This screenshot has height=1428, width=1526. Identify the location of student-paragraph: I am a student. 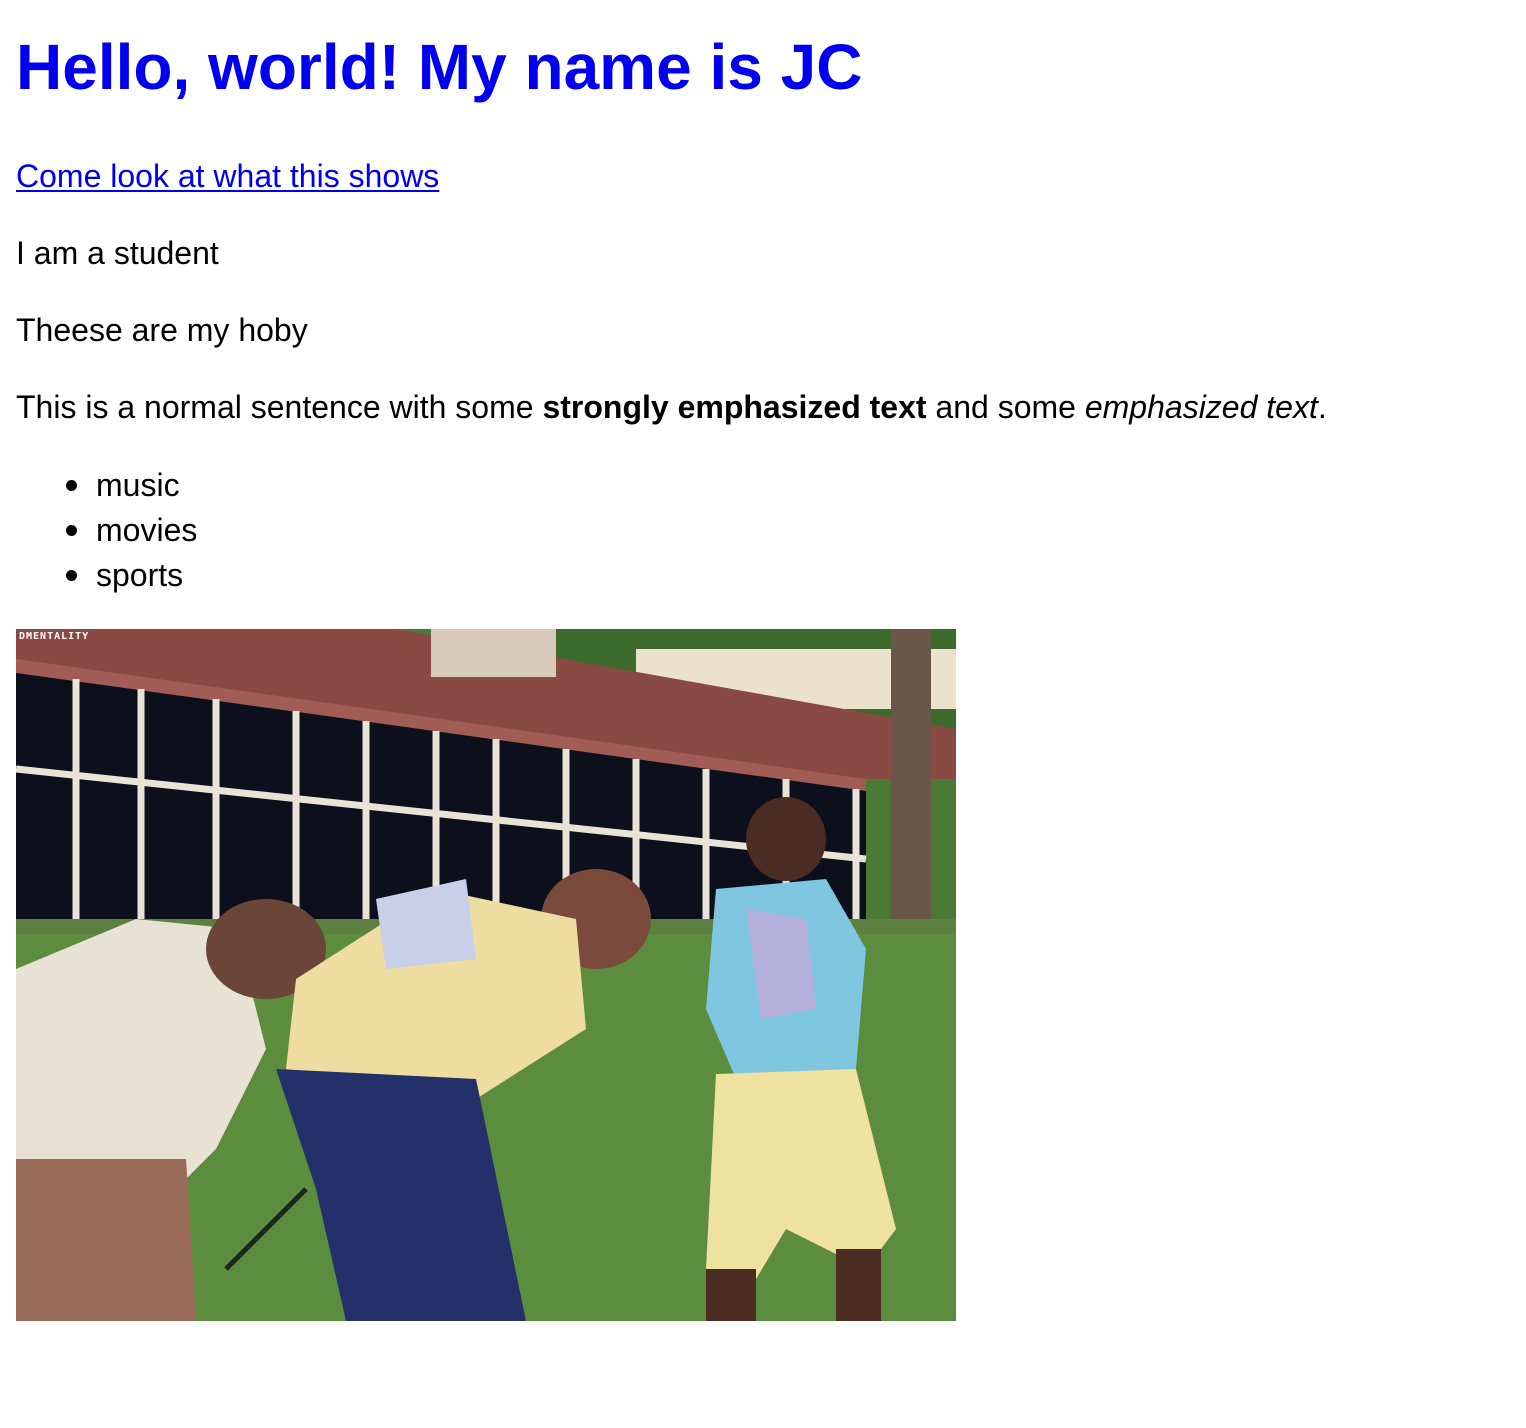
(117, 253).